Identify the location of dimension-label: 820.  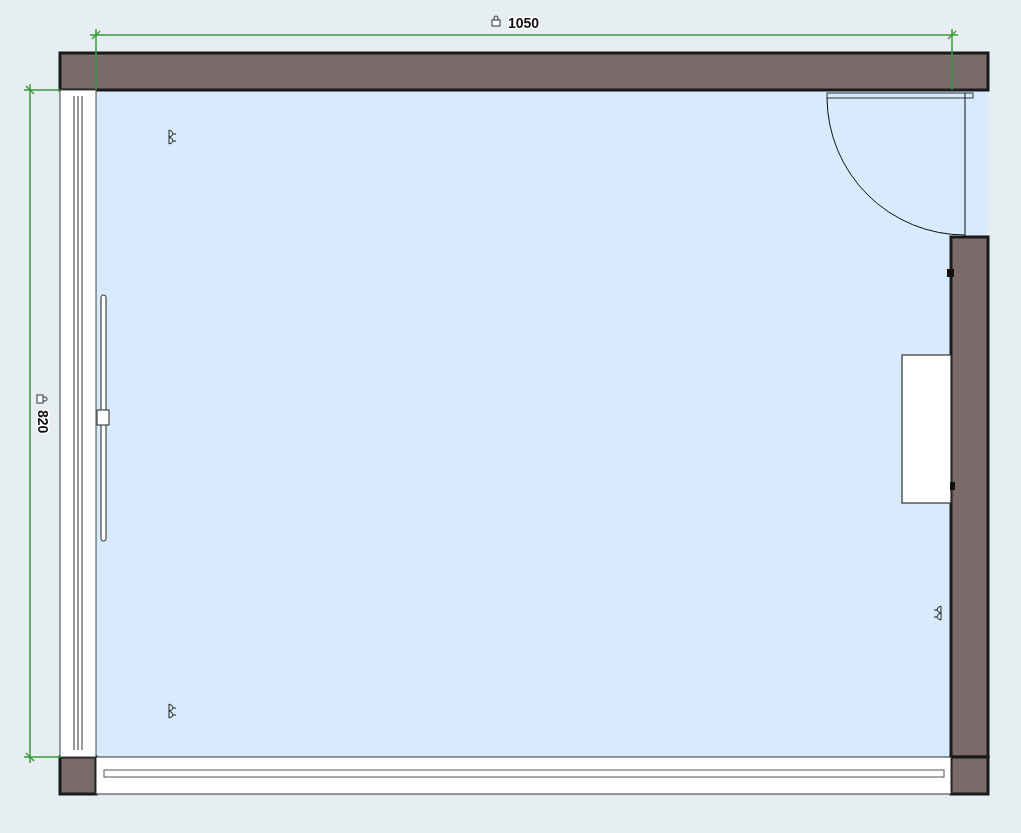
(43, 422).